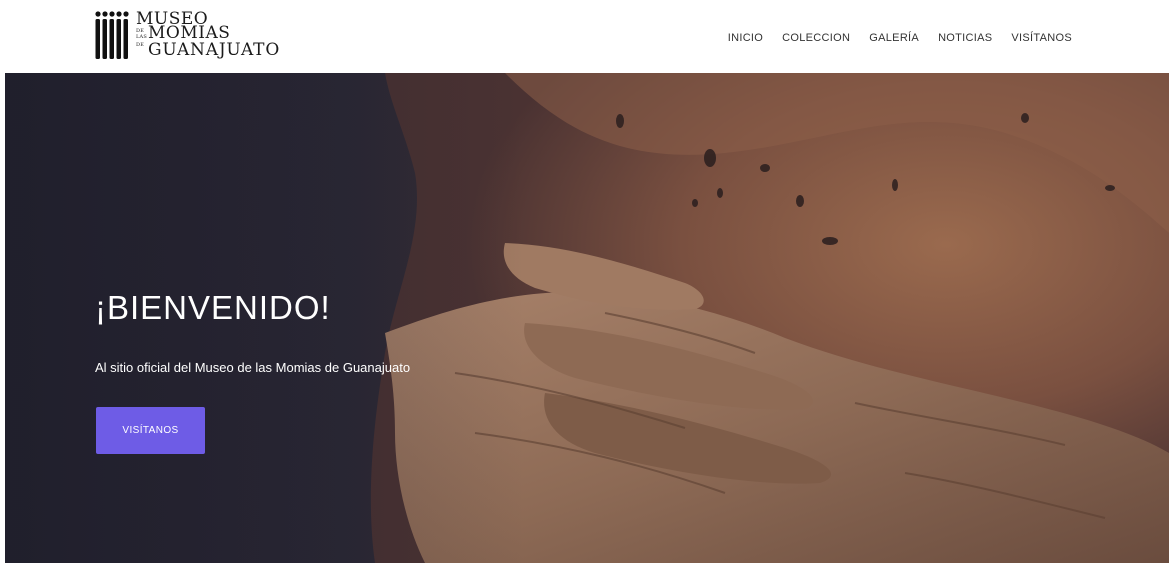 The height and width of the screenshot is (563, 1169). I want to click on nav-item-visitanos: VISÍTANOS, so click(1041, 38).